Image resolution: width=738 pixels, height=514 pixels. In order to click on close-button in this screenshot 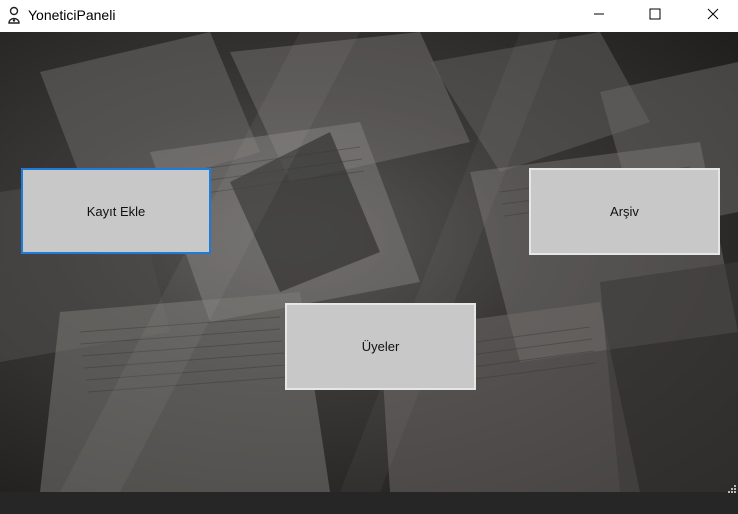, I will do `click(713, 16)`.